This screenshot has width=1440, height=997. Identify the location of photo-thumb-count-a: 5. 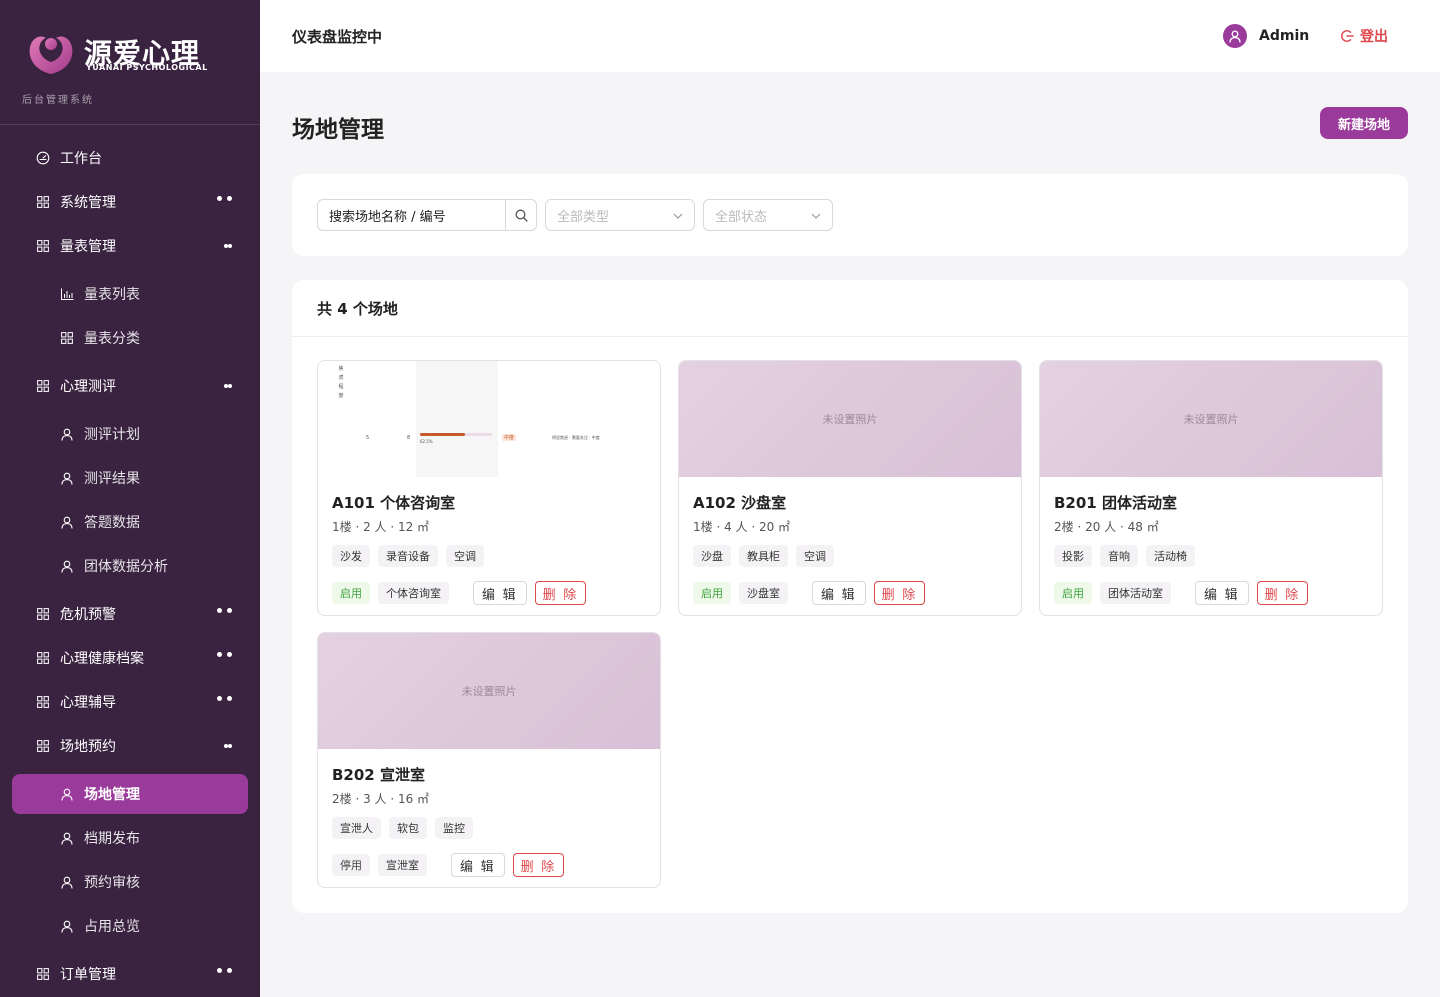
(368, 438).